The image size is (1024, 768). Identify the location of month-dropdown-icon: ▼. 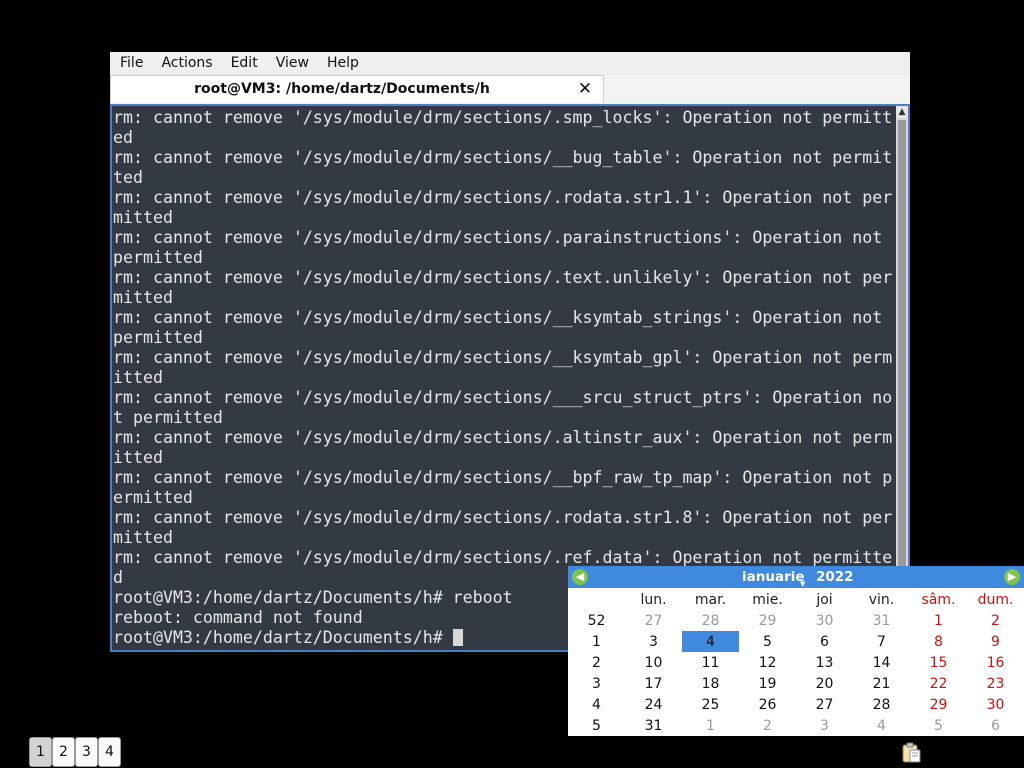
(802, 584).